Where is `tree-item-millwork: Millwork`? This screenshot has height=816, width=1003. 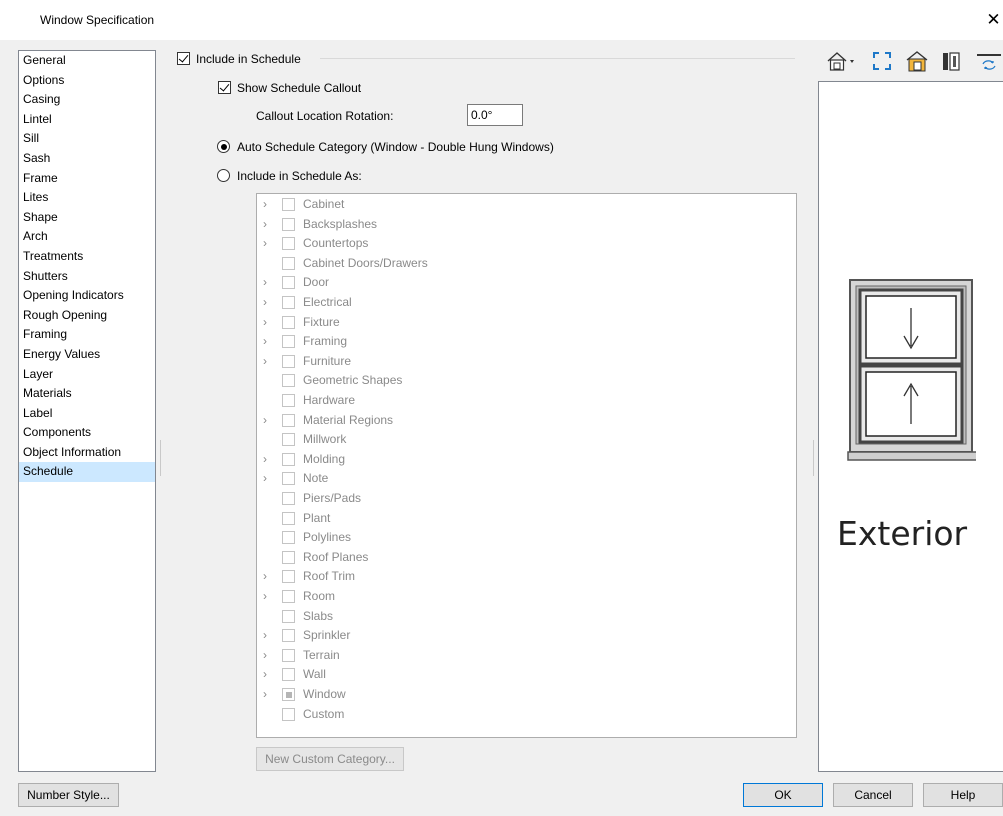 tree-item-millwork: Millwork is located at coordinates (526, 440).